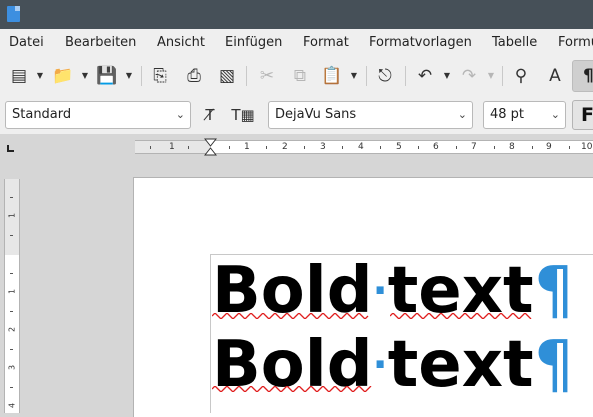 This screenshot has width=593, height=417. I want to click on ruler-number: 5, so click(399, 147).